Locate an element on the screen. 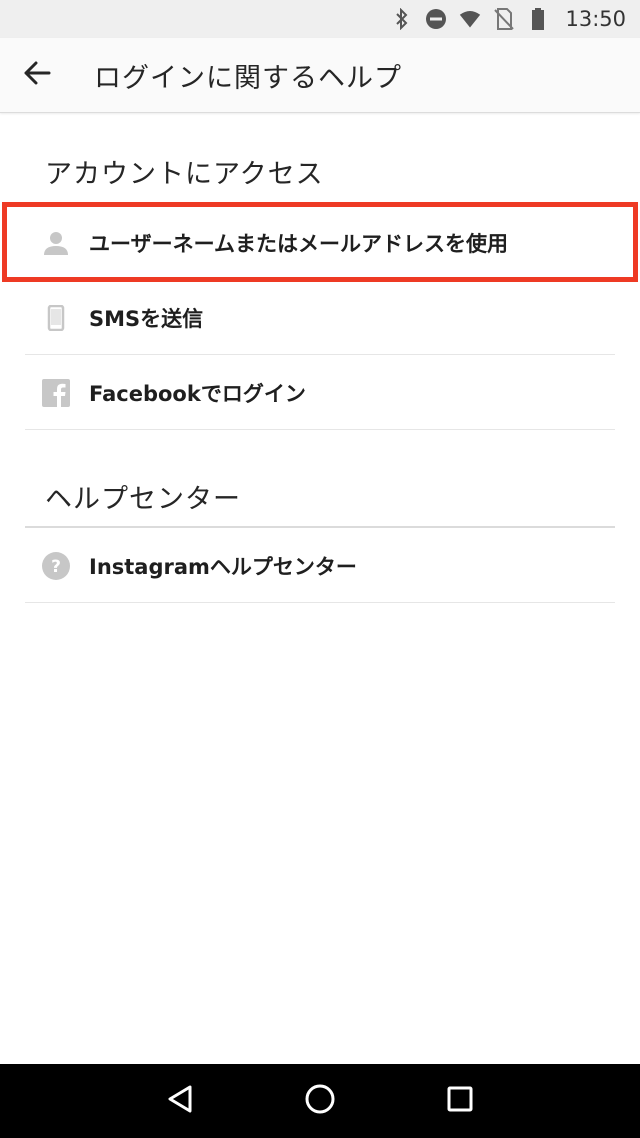 The width and height of the screenshot is (640, 1138). arrow-left-icon is located at coordinates (37, 75).